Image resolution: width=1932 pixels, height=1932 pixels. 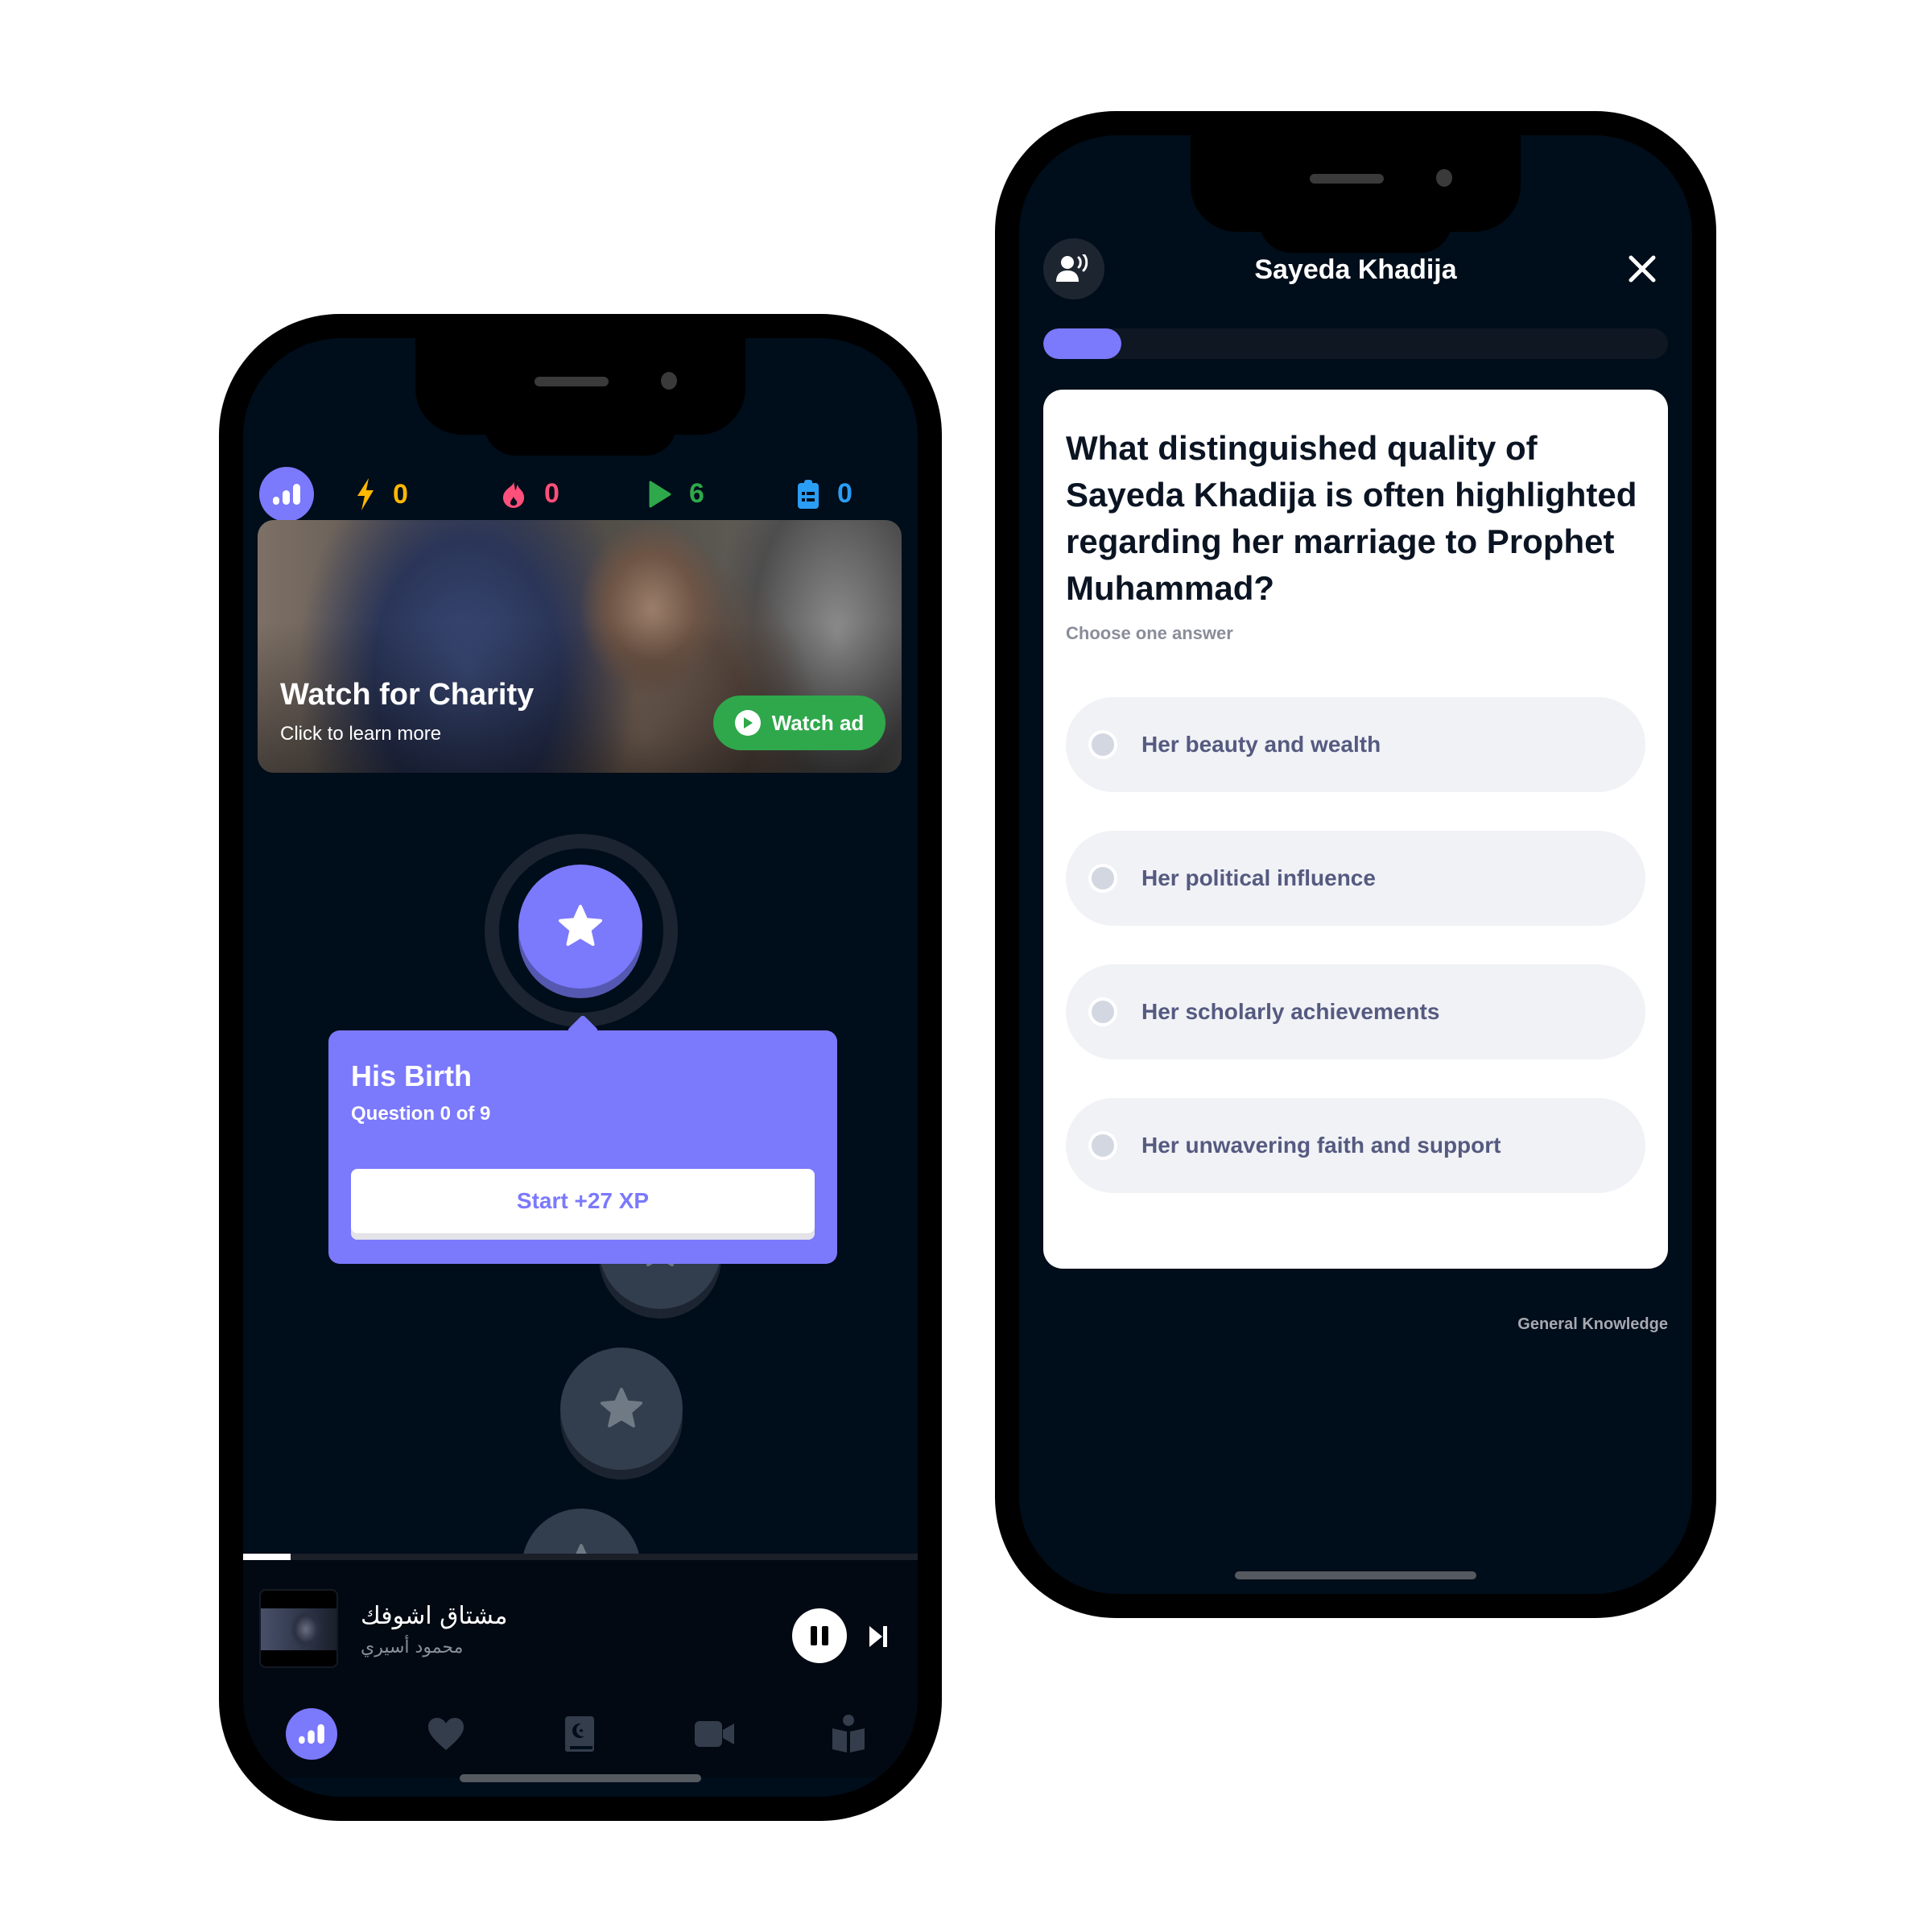 I want to click on track-artwork, so click(x=298, y=1628).